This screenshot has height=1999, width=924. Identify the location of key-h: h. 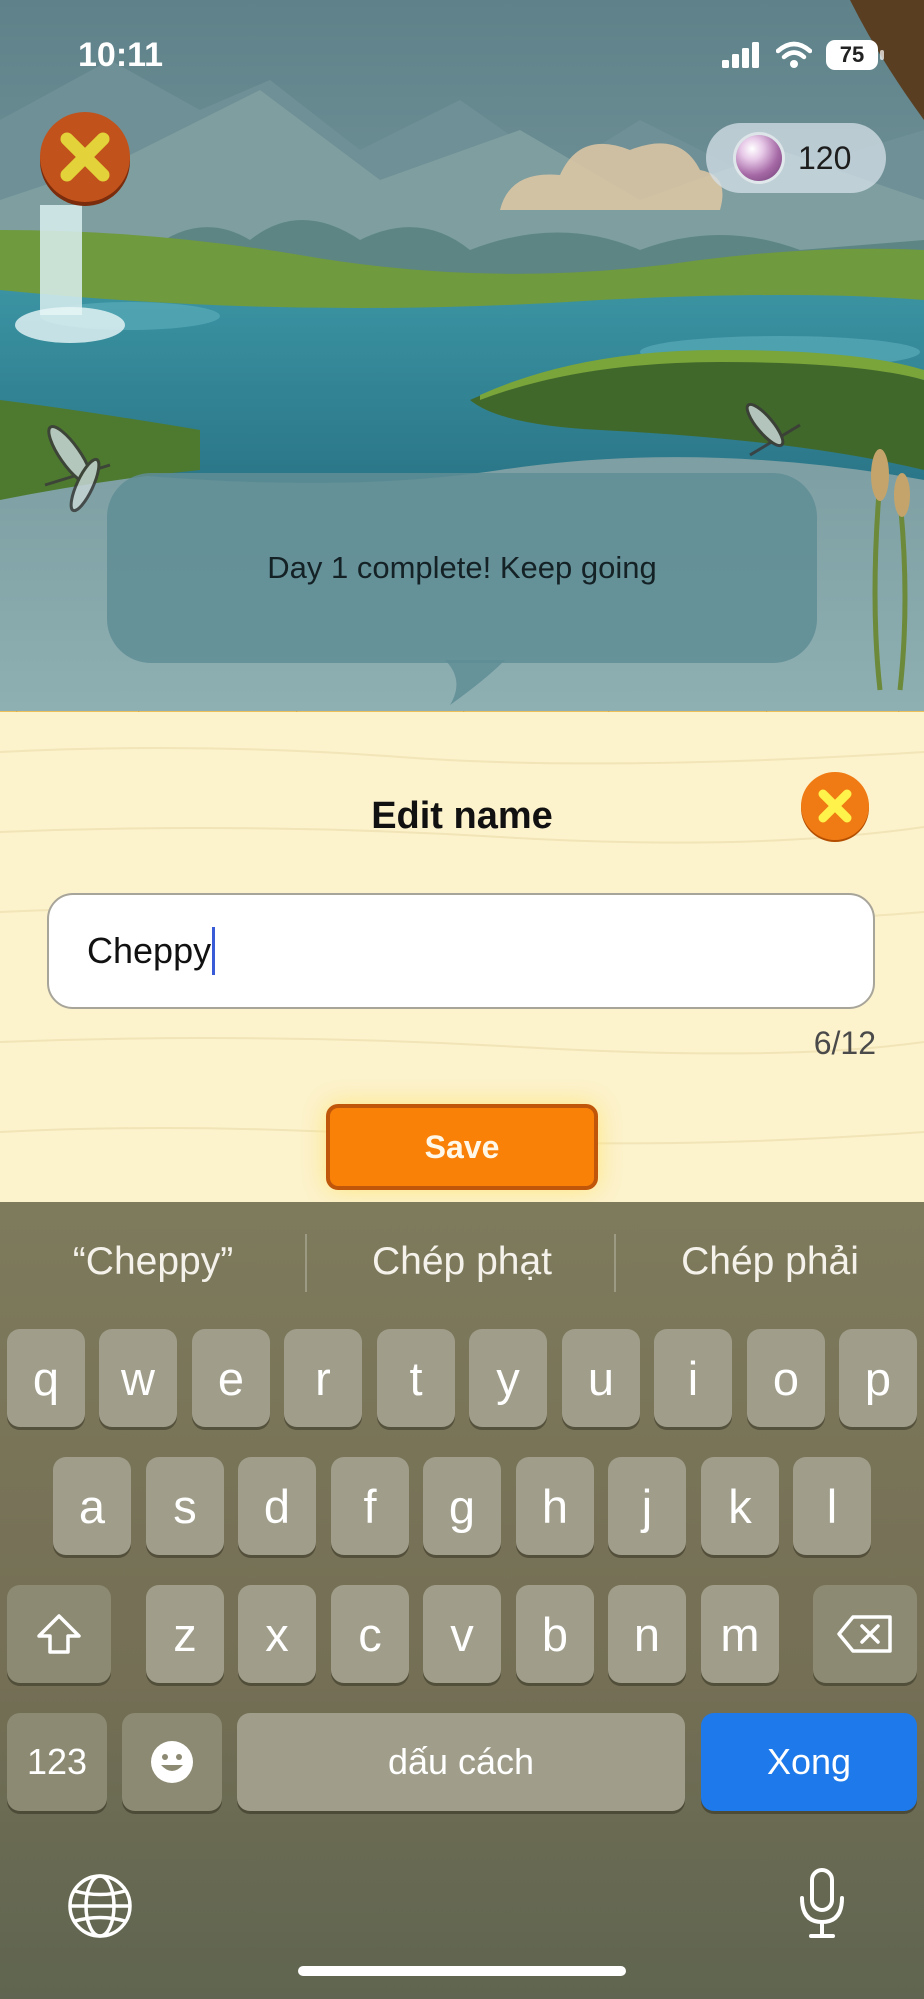
(555, 1506).